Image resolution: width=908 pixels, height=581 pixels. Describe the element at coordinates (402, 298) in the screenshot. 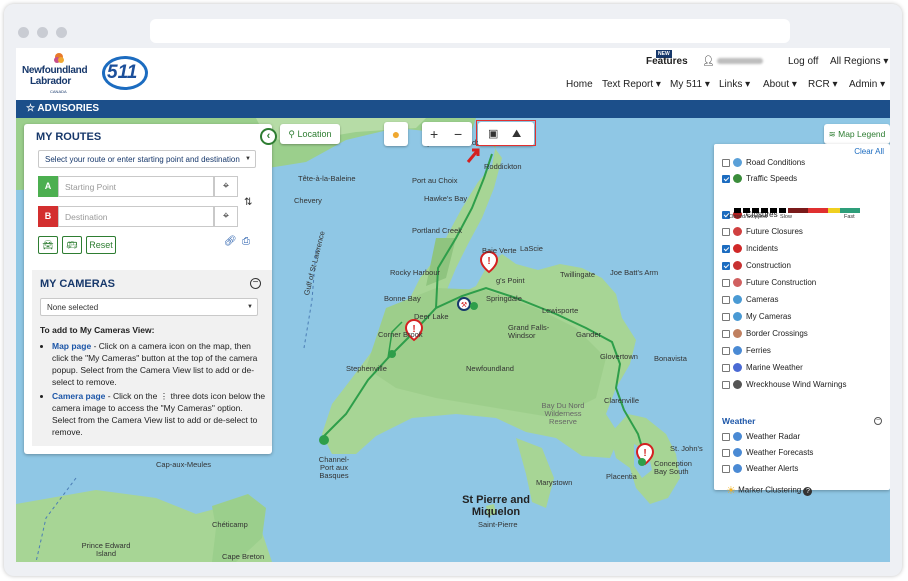

I see `map-label: Bonne Bay` at that location.